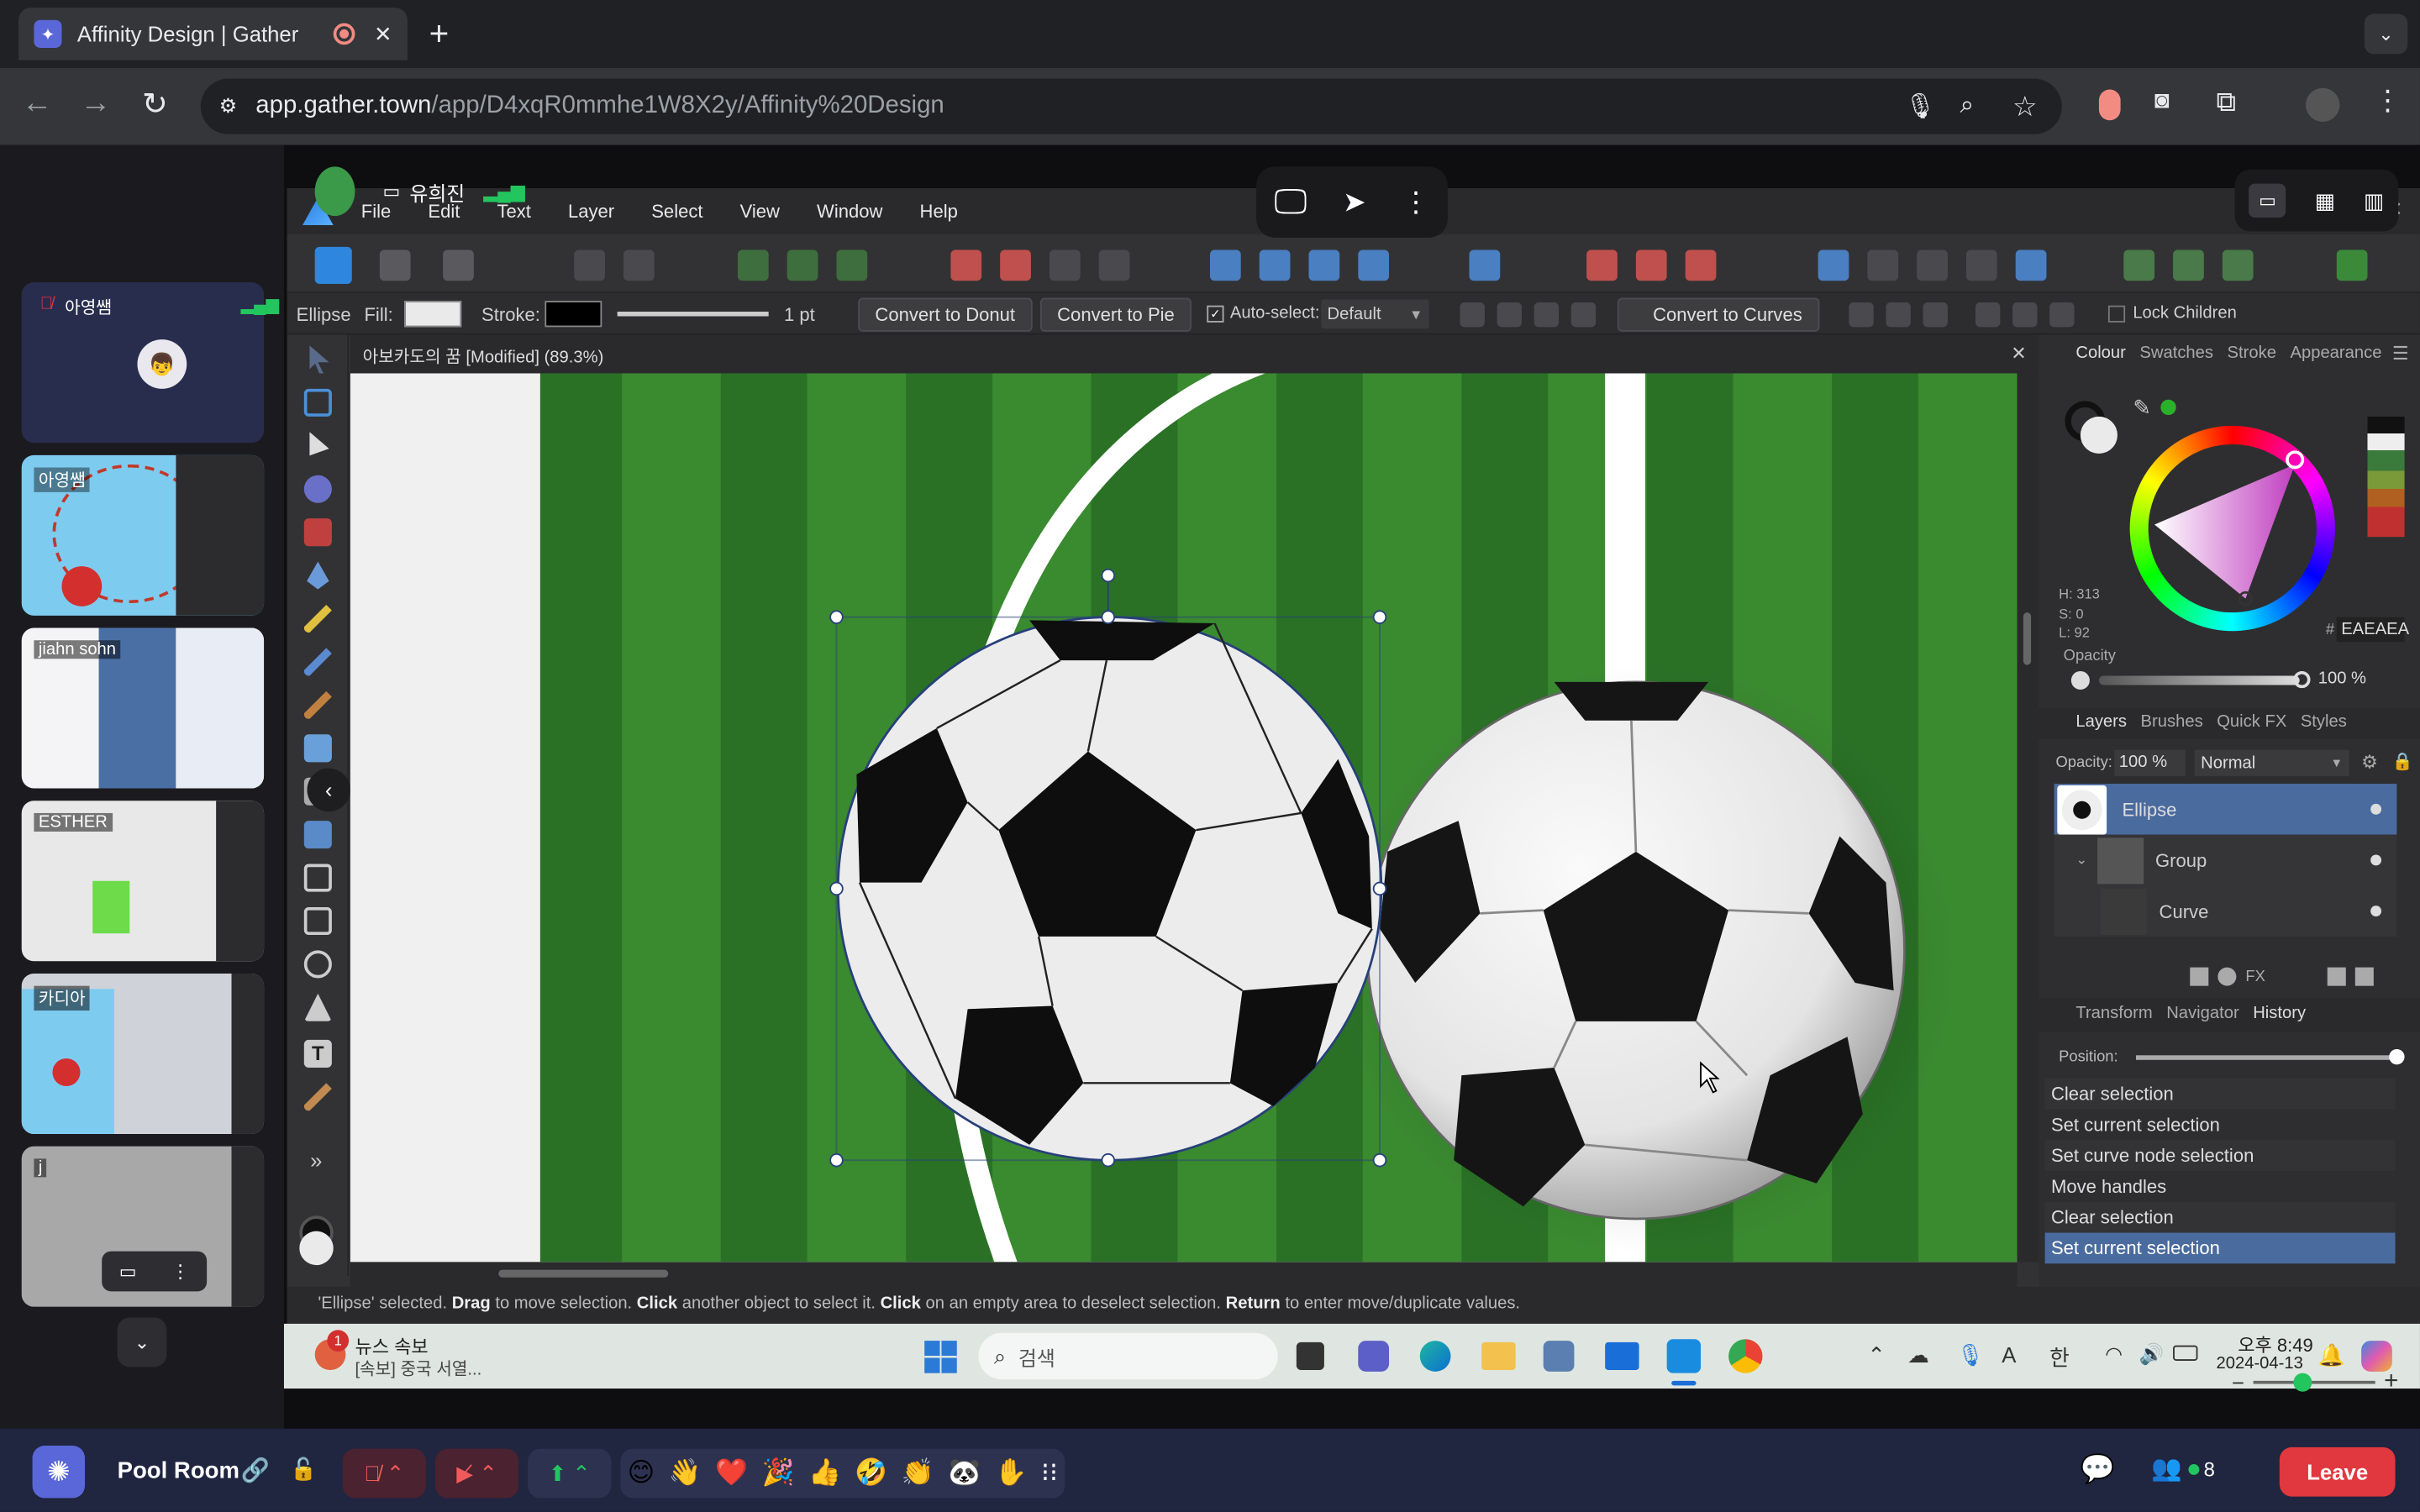 The height and width of the screenshot is (1512, 2420). What do you see at coordinates (1354, 202) in the screenshot?
I see `pointer-icon: ➤` at bounding box center [1354, 202].